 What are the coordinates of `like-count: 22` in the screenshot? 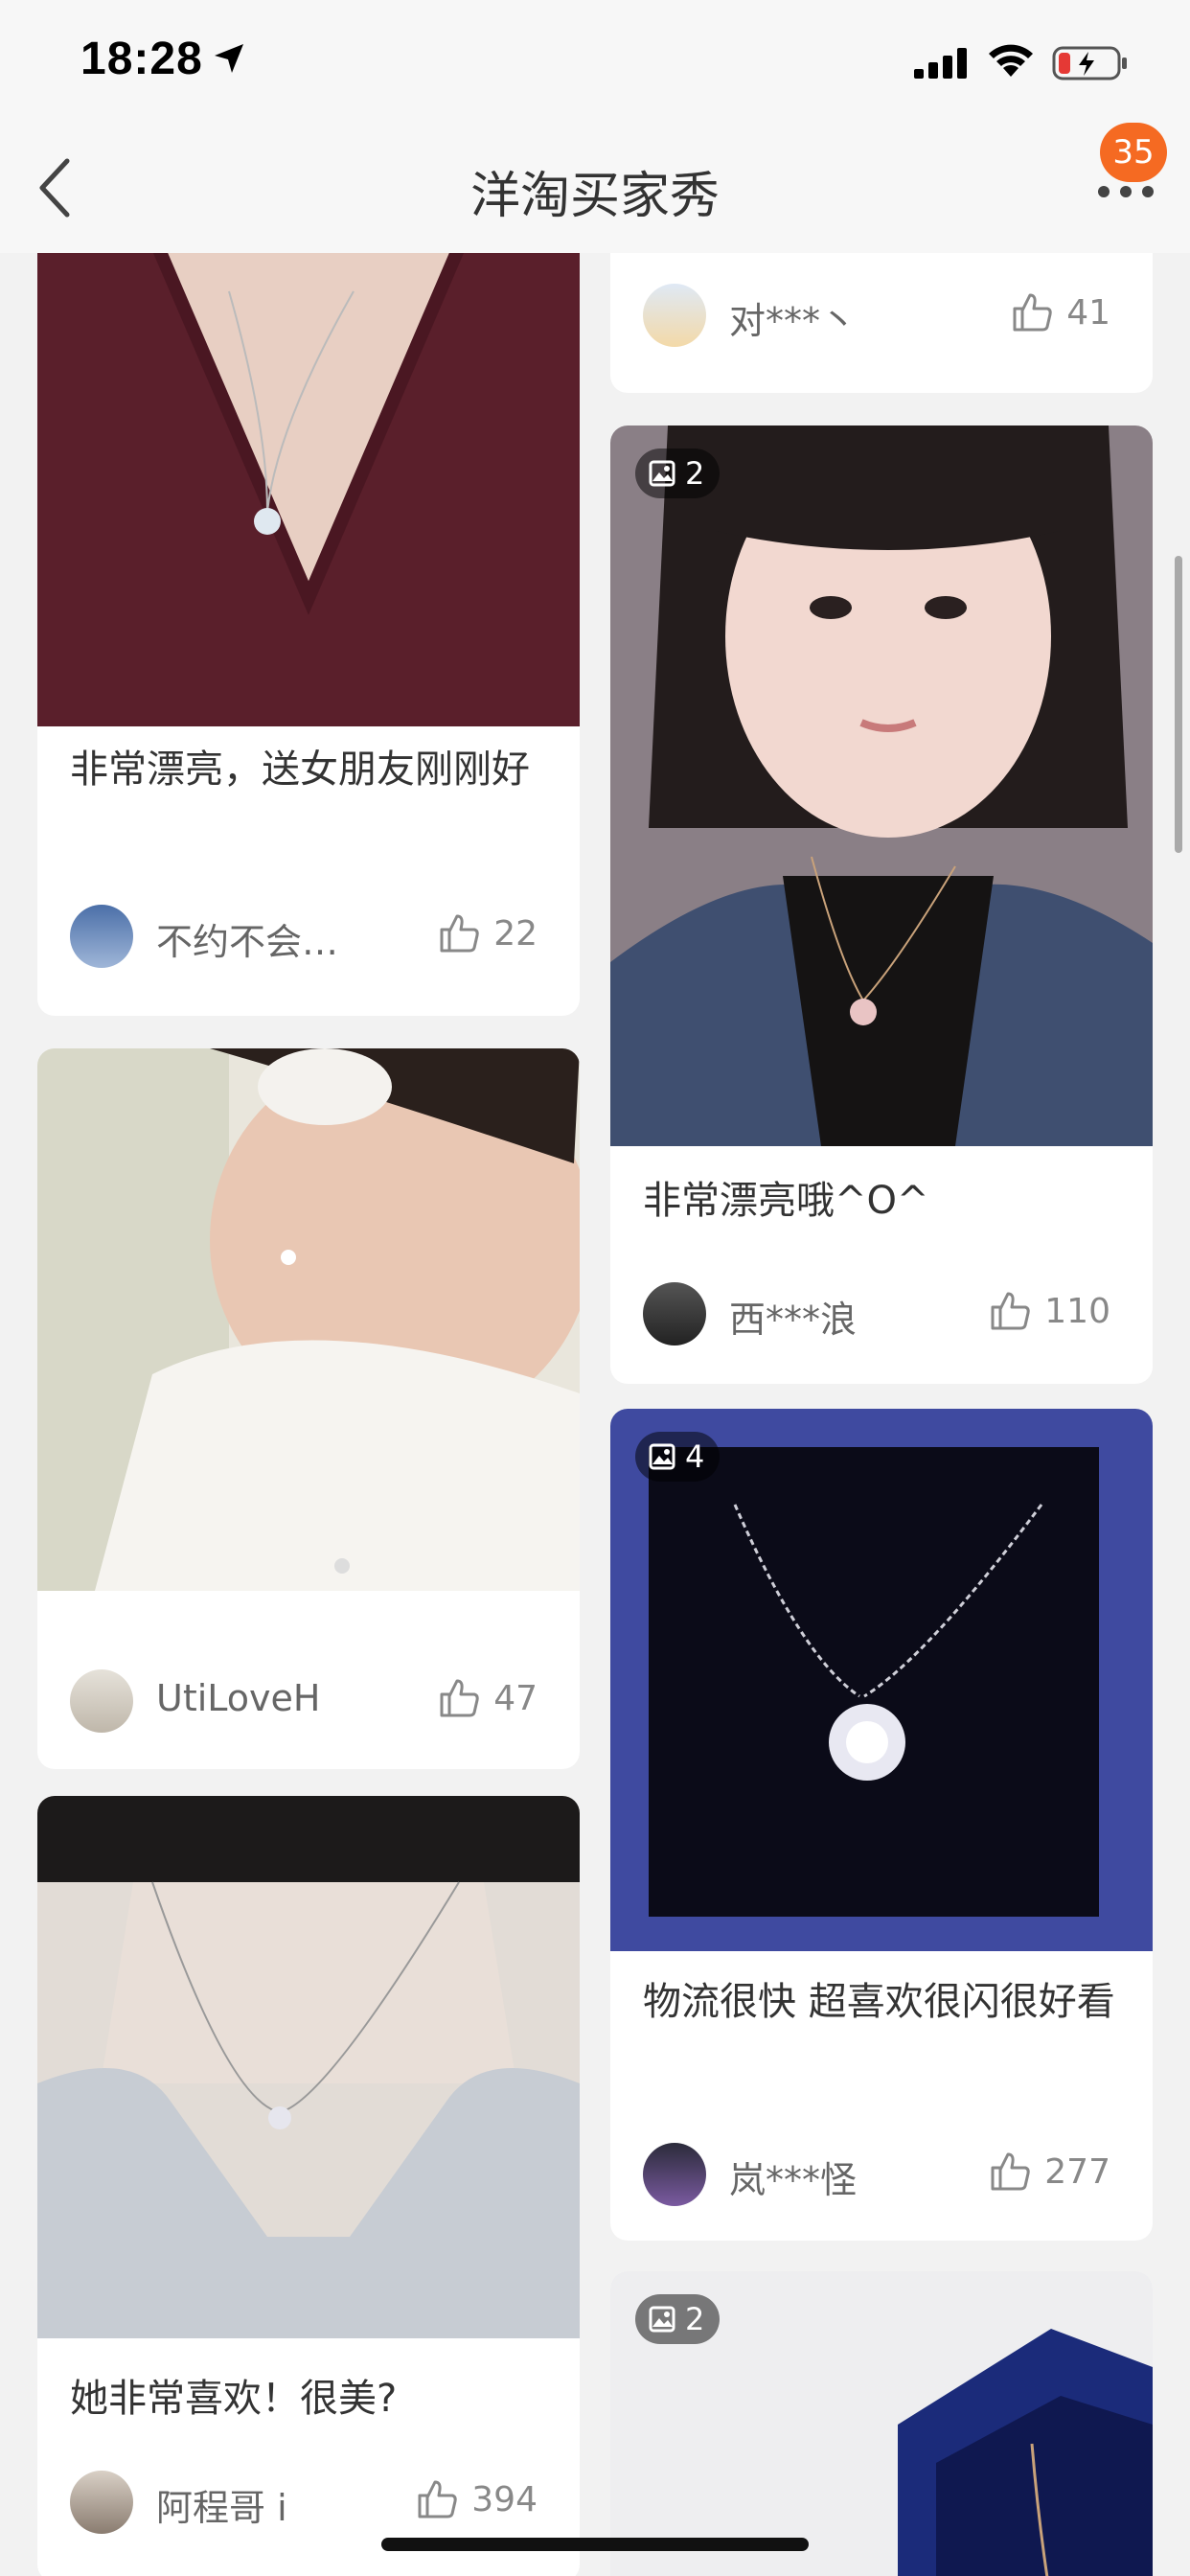 It's located at (515, 933).